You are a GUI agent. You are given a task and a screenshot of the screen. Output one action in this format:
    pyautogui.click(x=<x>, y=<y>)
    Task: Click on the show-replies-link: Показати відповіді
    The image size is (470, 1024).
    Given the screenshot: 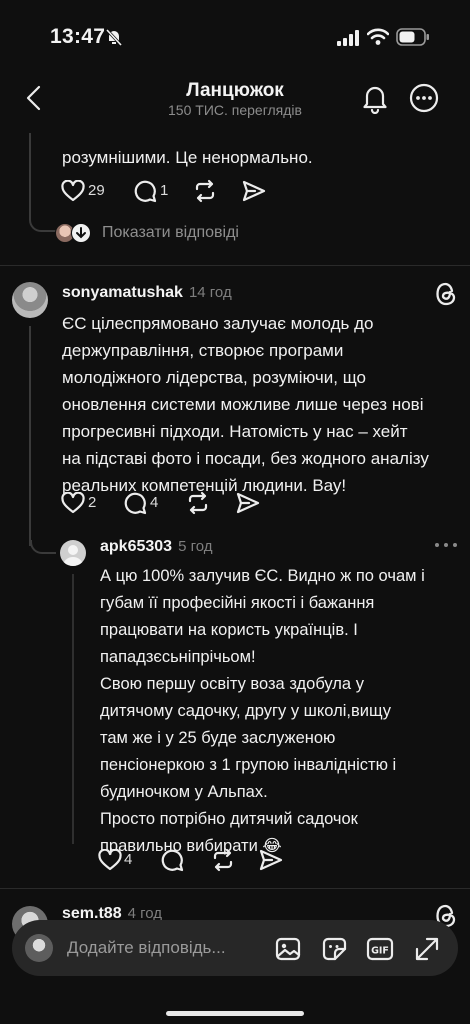 What is the action you would take?
    pyautogui.click(x=170, y=233)
    